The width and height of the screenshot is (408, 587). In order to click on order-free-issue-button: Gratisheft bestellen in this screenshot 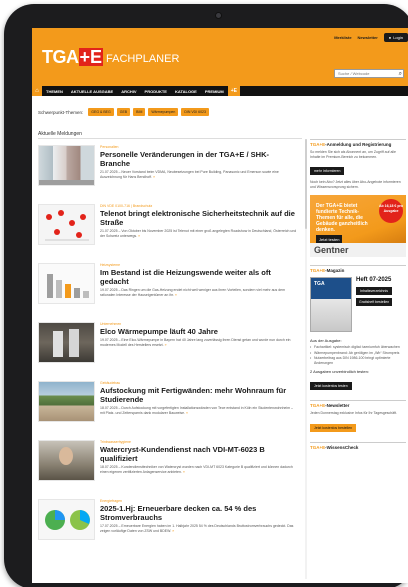, I will do `click(374, 302)`.